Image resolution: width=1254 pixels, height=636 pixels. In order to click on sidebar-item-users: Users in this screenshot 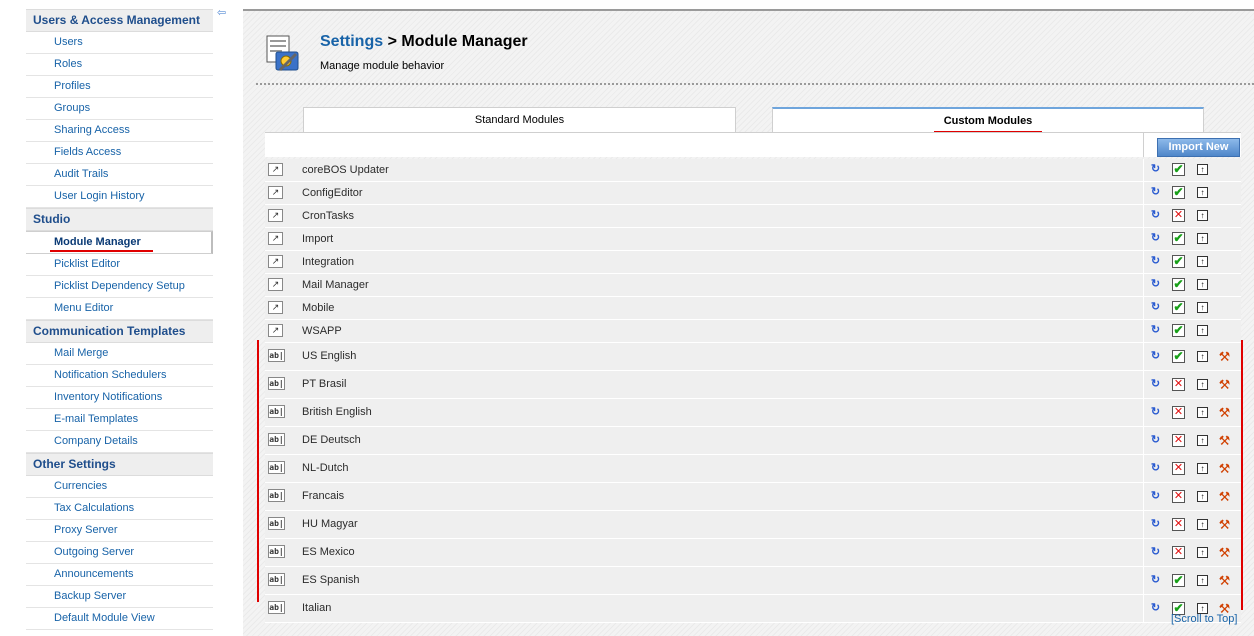, I will do `click(119, 43)`.